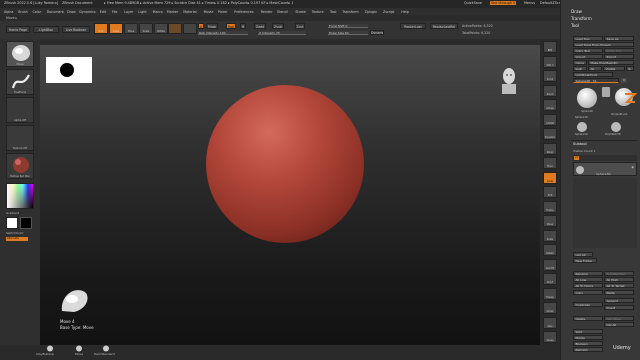 Image resolution: width=640 pixels, height=360 pixels. Describe the element at coordinates (588, 349) in the screenshot. I see `remesh-button: Remesh` at that location.